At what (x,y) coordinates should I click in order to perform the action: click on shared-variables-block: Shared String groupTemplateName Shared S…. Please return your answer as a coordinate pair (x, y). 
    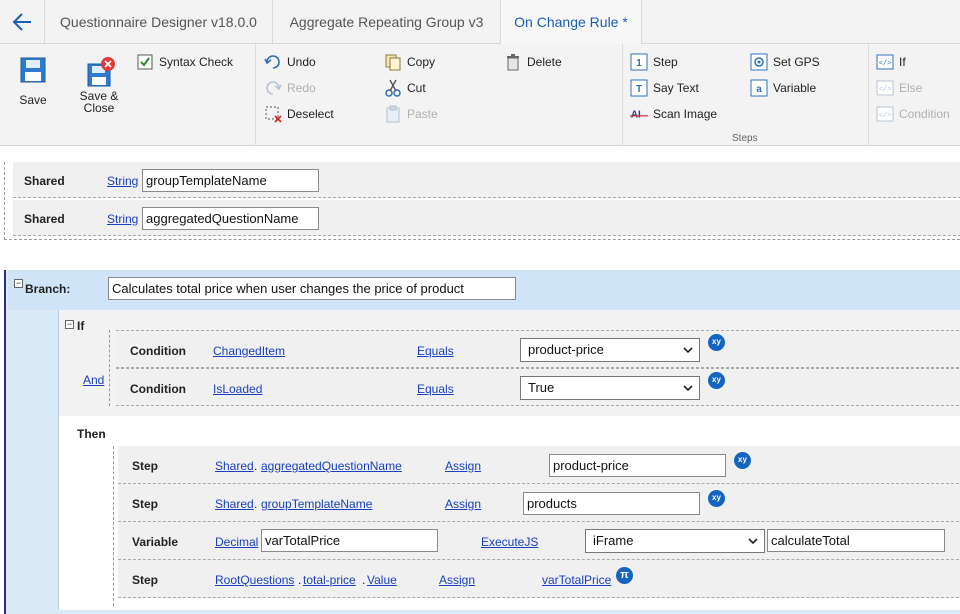
    Looking at the image, I should click on (482, 201).